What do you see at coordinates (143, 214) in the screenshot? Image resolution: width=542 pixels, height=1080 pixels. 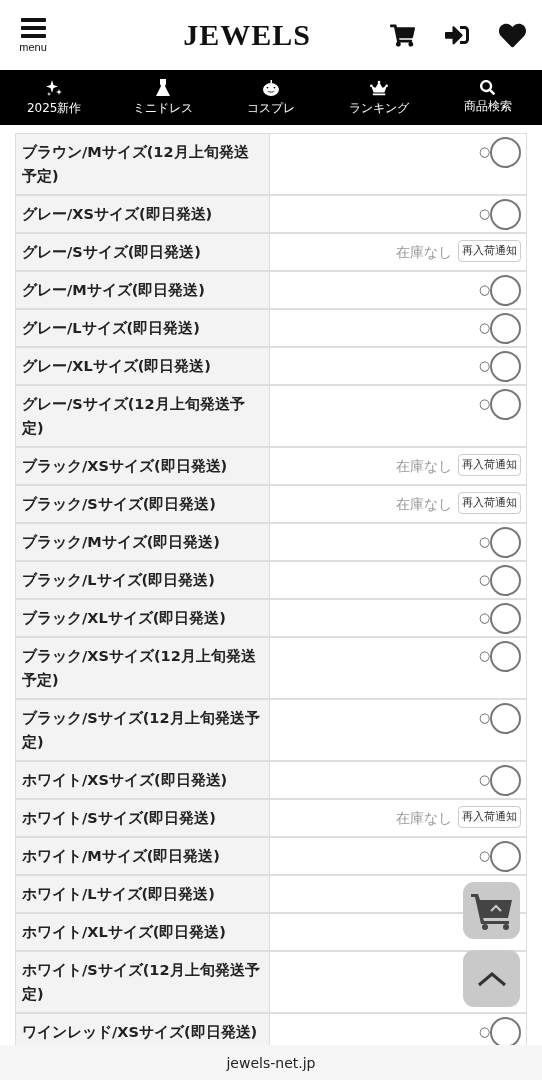 I see `variant-label: グレー/XSサイズ(即日発送)` at bounding box center [143, 214].